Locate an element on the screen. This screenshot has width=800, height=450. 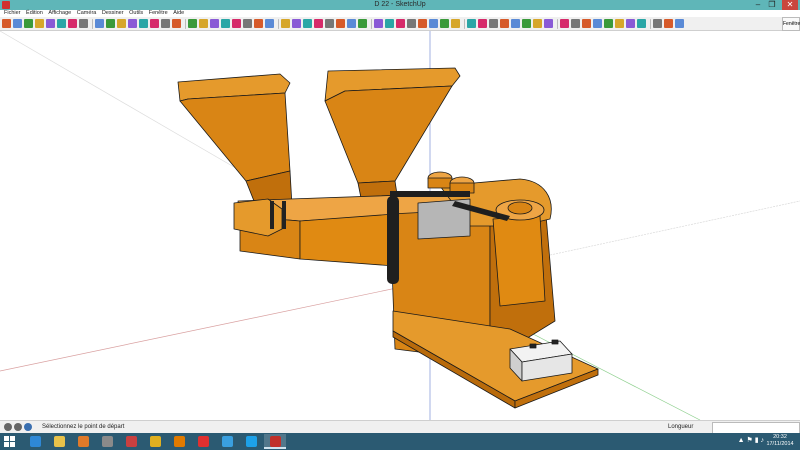
system-tray-icons: ▲ ⚑ ▮ ♪ is located at coordinates (751, 440).